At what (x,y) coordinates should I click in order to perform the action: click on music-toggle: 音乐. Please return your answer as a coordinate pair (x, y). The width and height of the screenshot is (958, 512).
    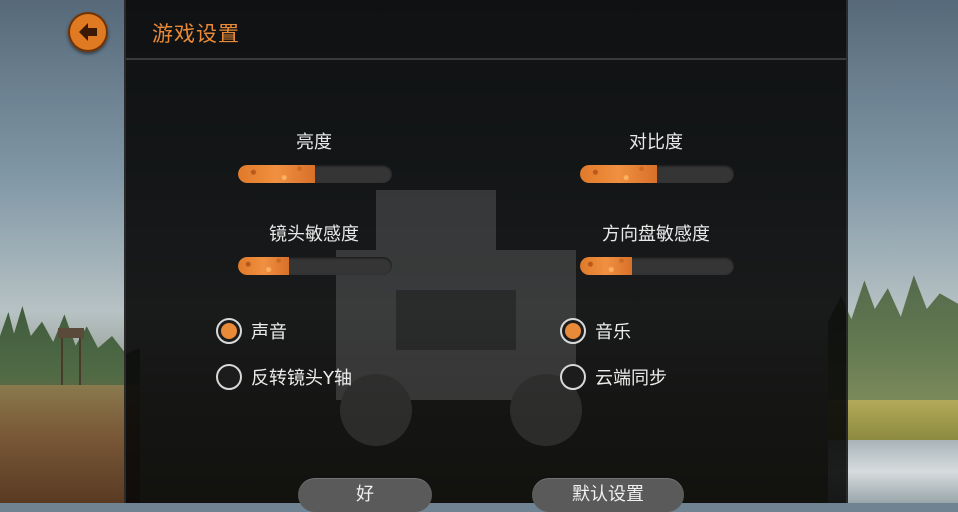
    Looking at the image, I should click on (595, 331).